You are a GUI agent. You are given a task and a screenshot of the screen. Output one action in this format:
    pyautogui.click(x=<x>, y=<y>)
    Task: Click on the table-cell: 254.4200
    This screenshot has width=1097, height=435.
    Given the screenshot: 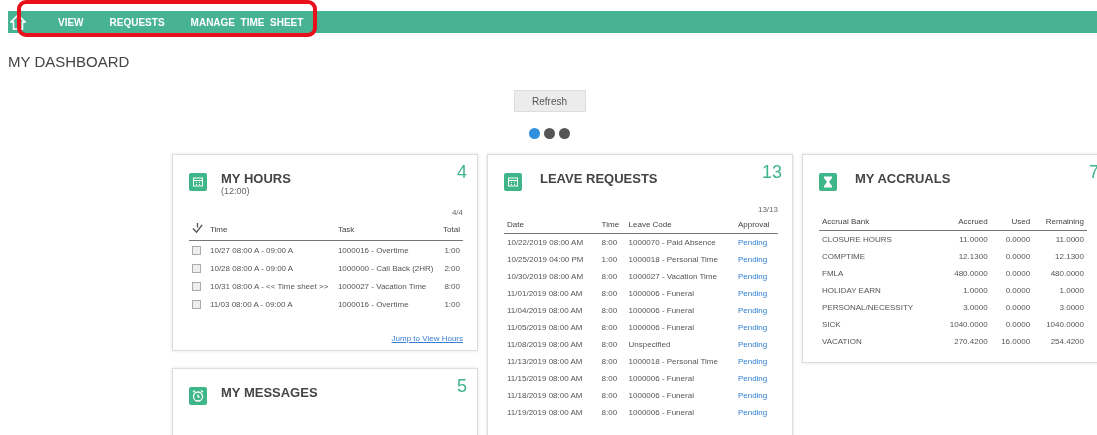 What is the action you would take?
    pyautogui.click(x=1067, y=341)
    